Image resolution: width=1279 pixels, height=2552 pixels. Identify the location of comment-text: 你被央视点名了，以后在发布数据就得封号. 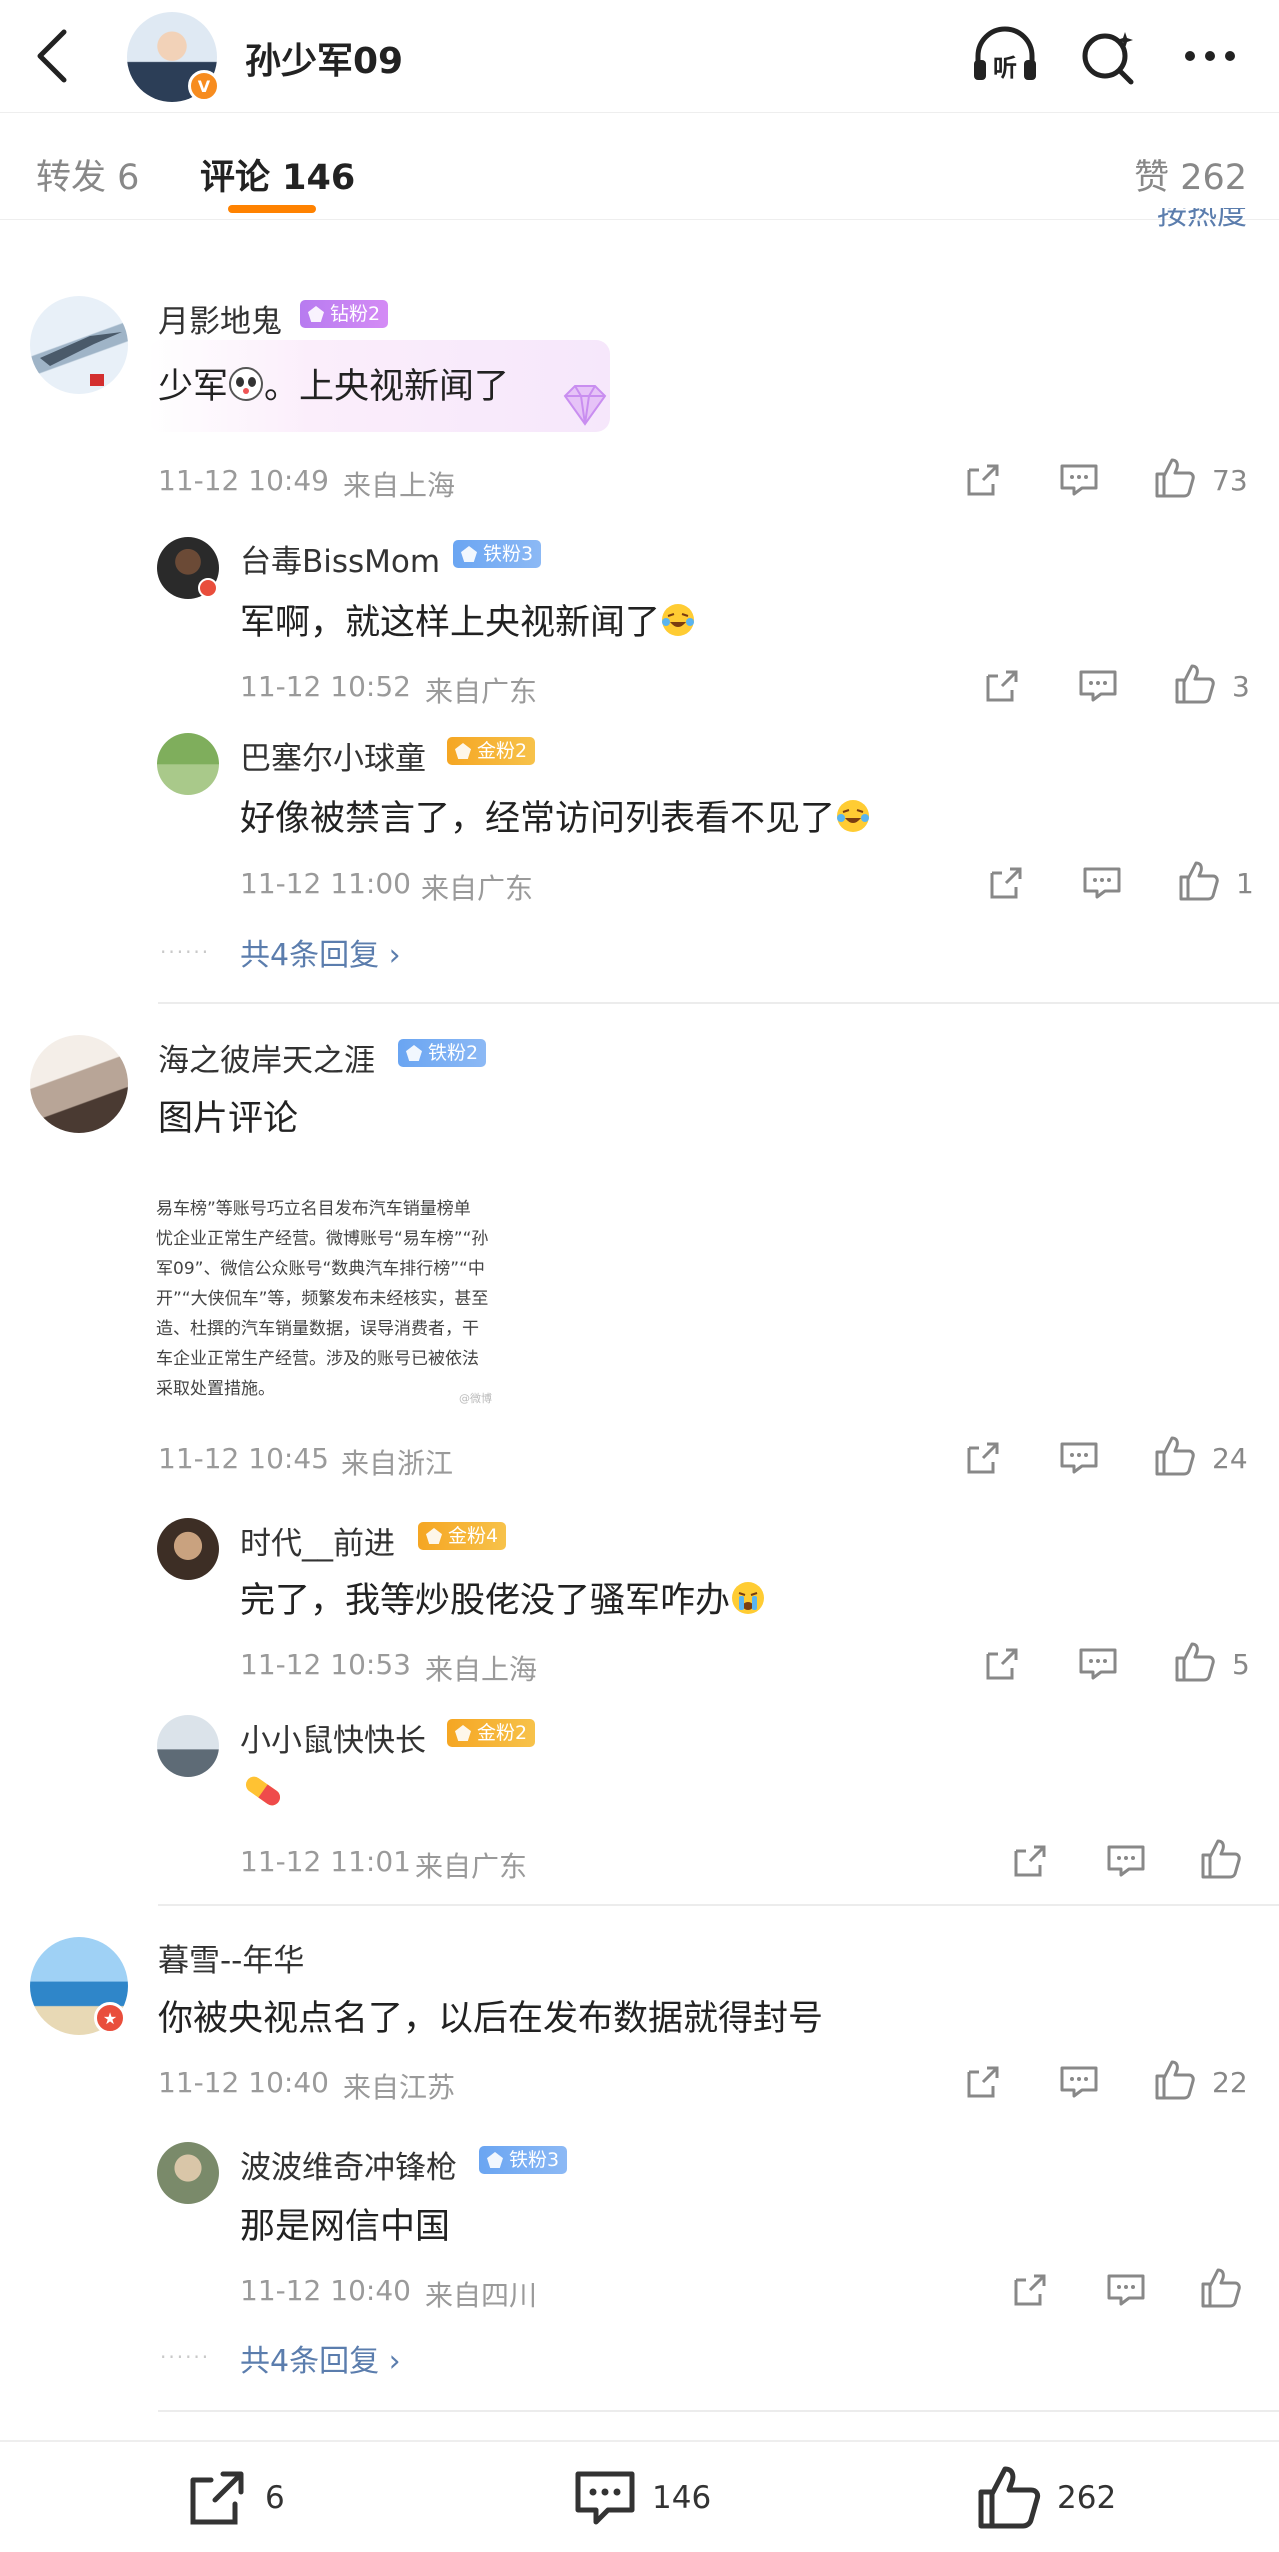
(491, 2019).